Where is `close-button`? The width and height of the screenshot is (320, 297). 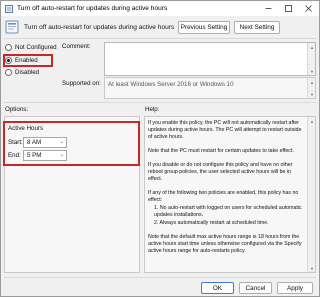
close-button is located at coordinates (308, 8).